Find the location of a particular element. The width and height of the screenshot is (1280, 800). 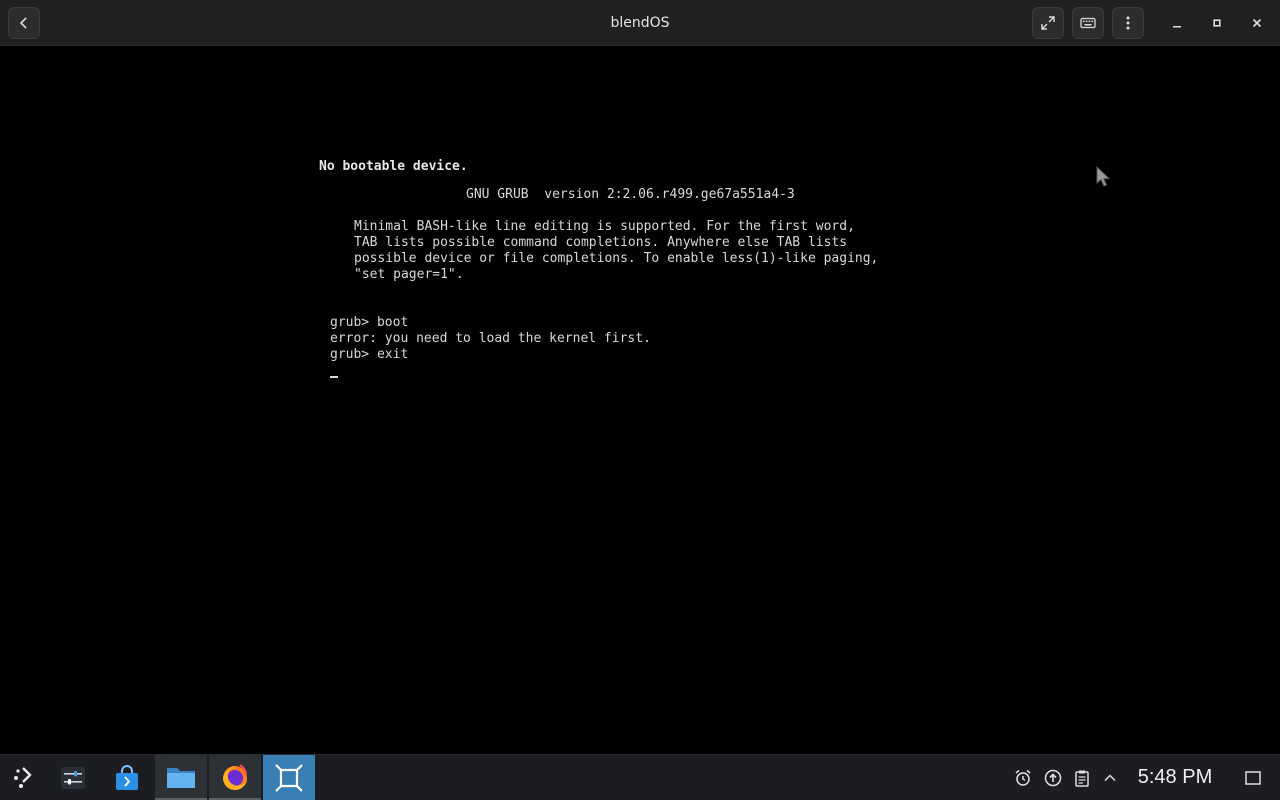

tray-updates is located at coordinates (1053, 778).